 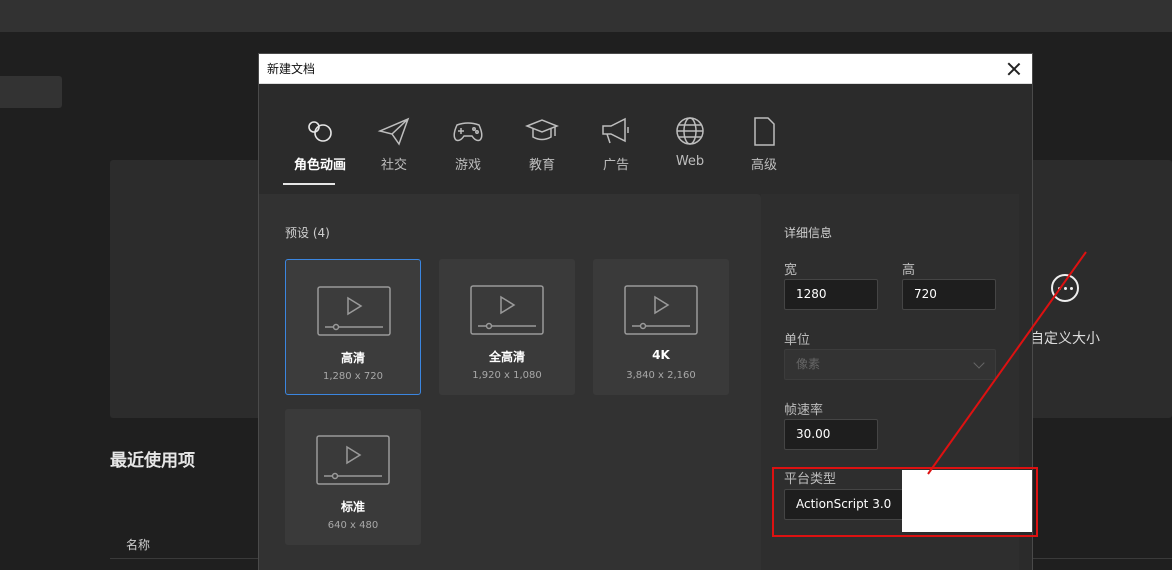 What do you see at coordinates (541, 165) in the screenshot?
I see `tab-label: 教育` at bounding box center [541, 165].